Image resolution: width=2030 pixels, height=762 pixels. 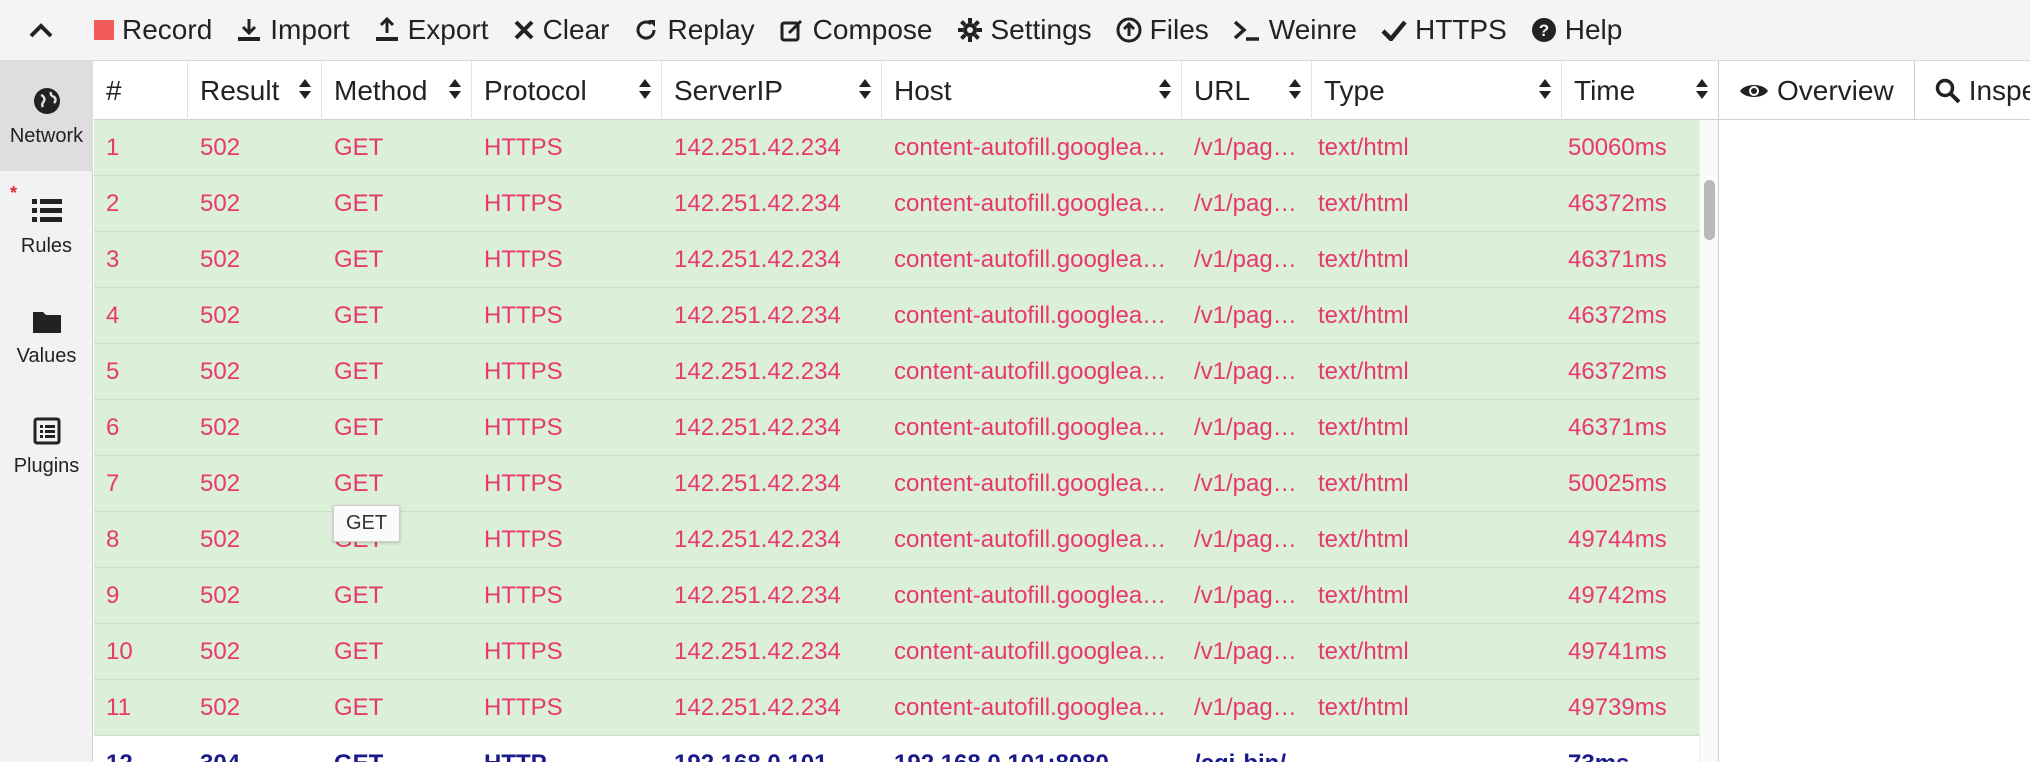 I want to click on weinre-label: Weinre, so click(x=1312, y=29).